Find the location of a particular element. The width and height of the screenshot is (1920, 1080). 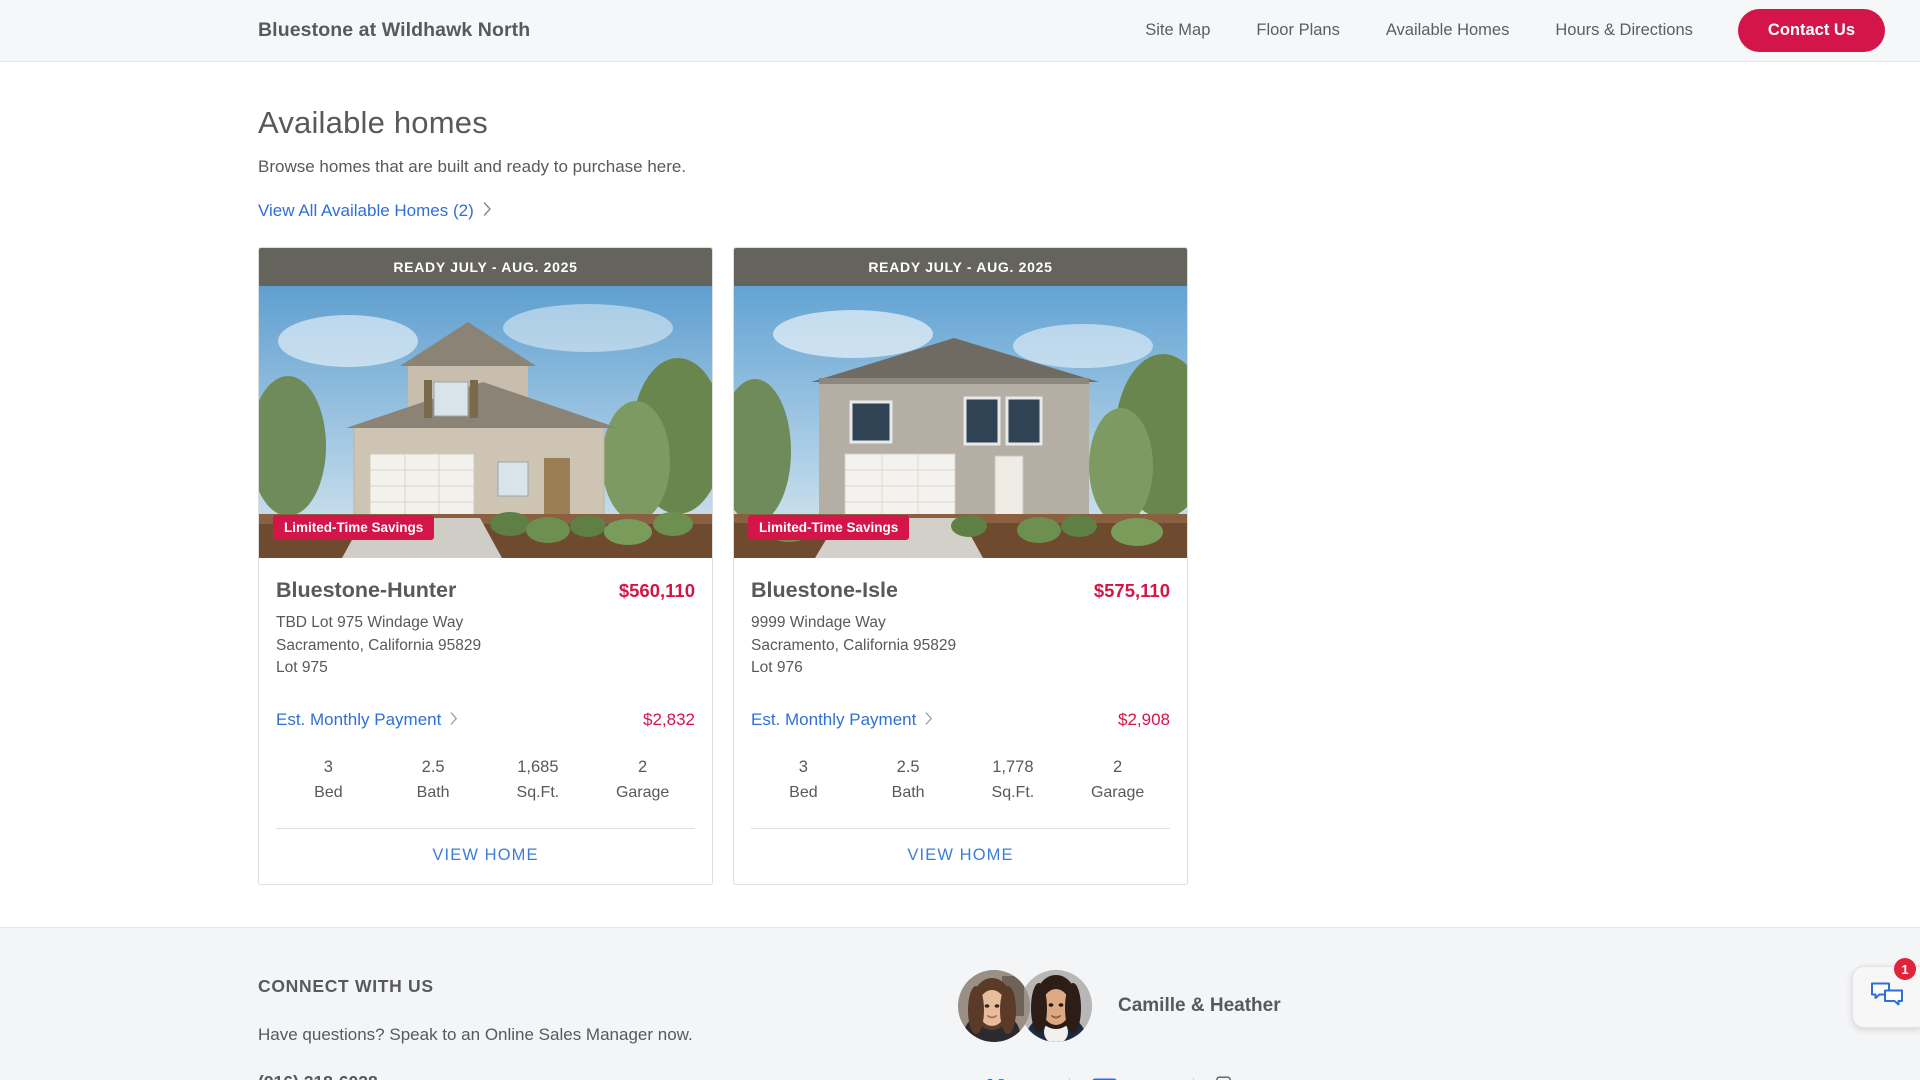

spec-sqft: 1,778 Sq.Ft. is located at coordinates (1013, 780).